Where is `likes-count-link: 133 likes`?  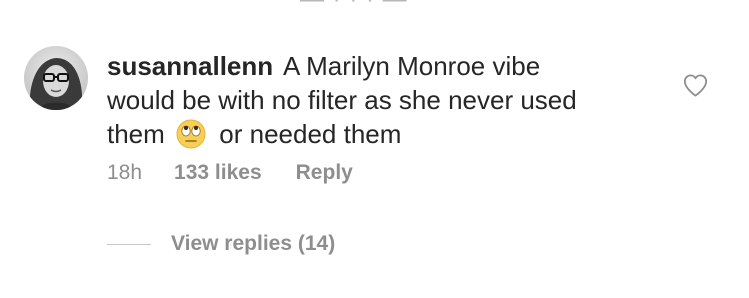
likes-count-link: 133 likes is located at coordinates (218, 173).